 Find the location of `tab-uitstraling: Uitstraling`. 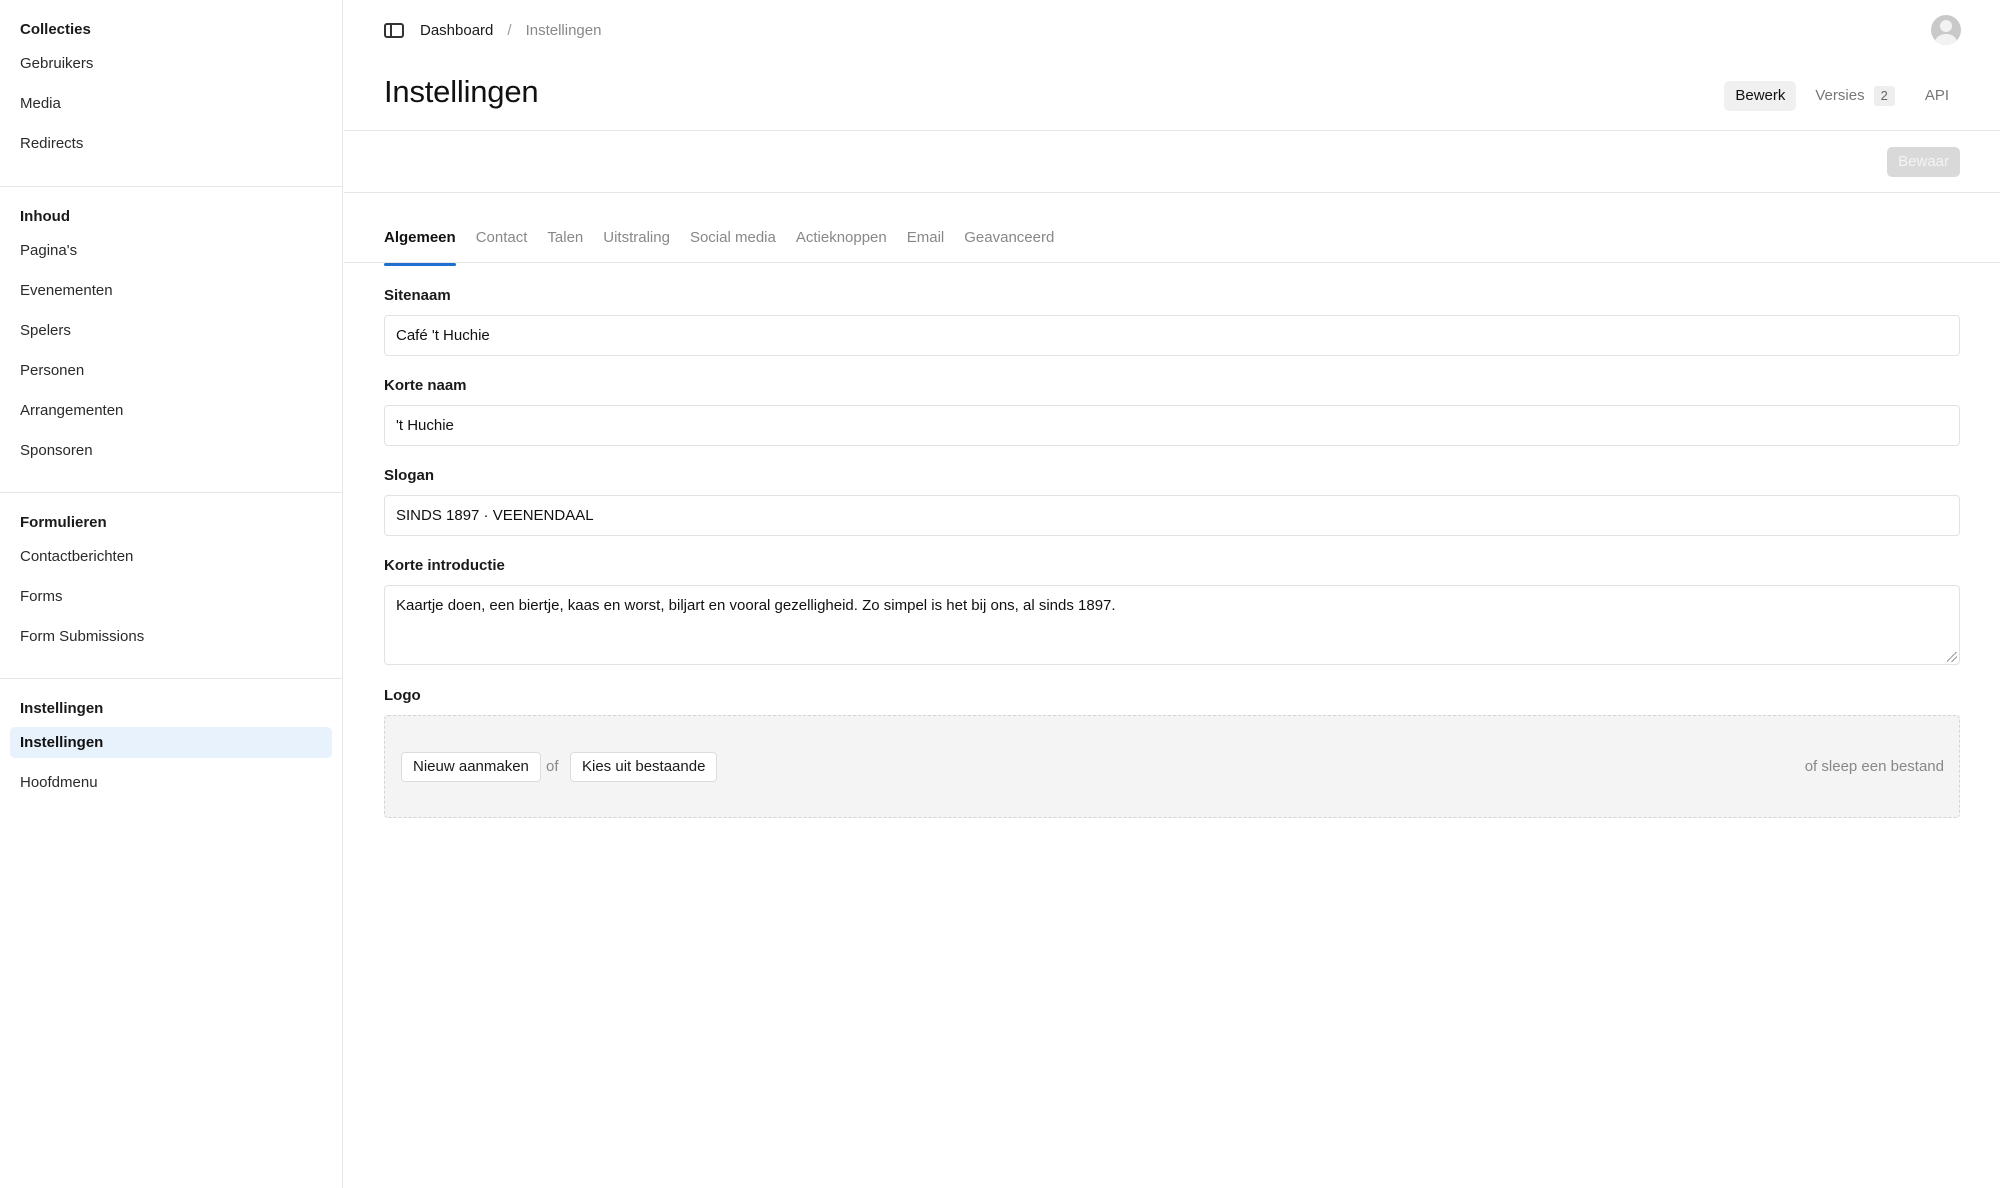

tab-uitstraling: Uitstraling is located at coordinates (636, 244).